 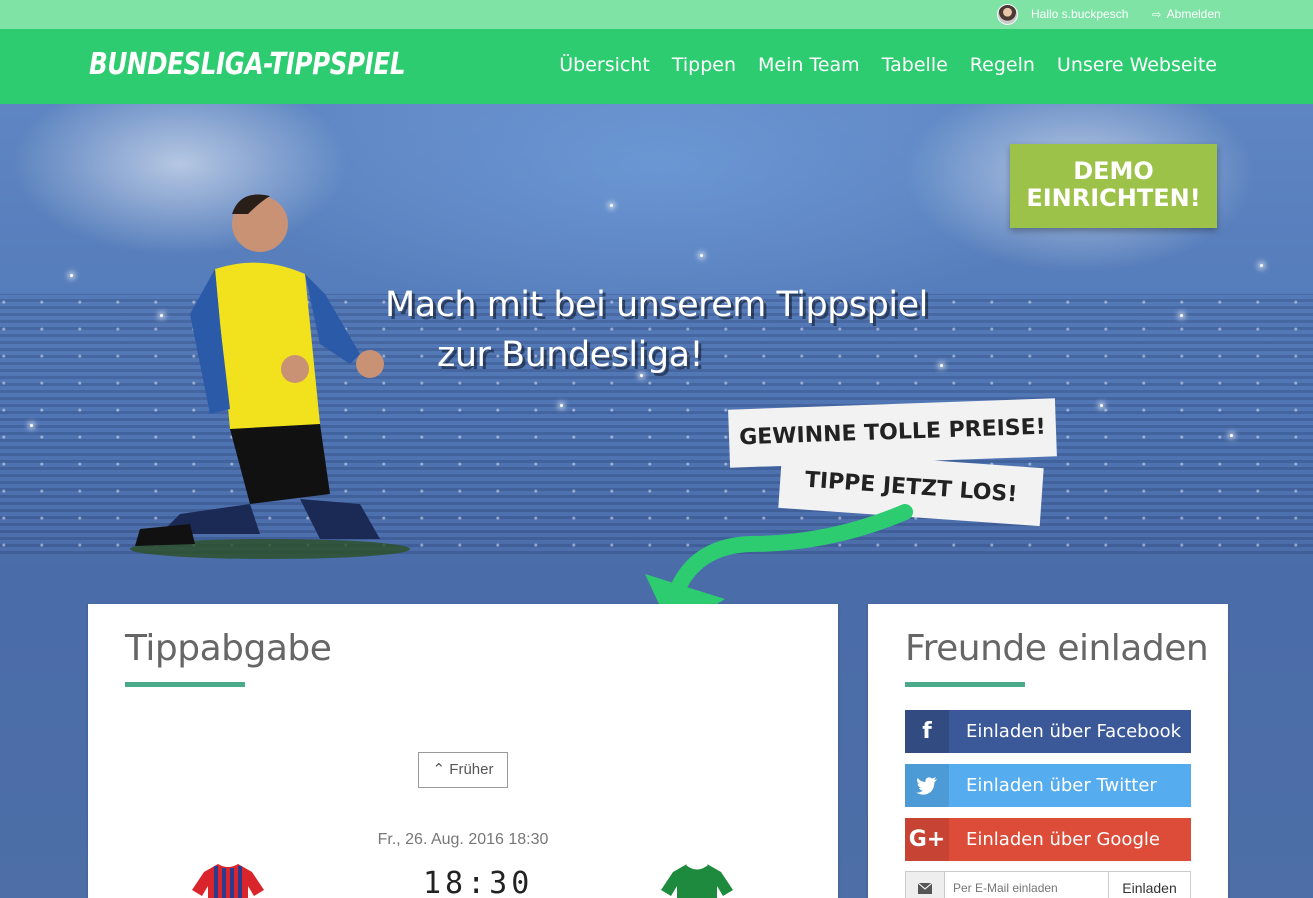 I want to click on logout-link: ⇨ Abmelden, so click(x=1186, y=14).